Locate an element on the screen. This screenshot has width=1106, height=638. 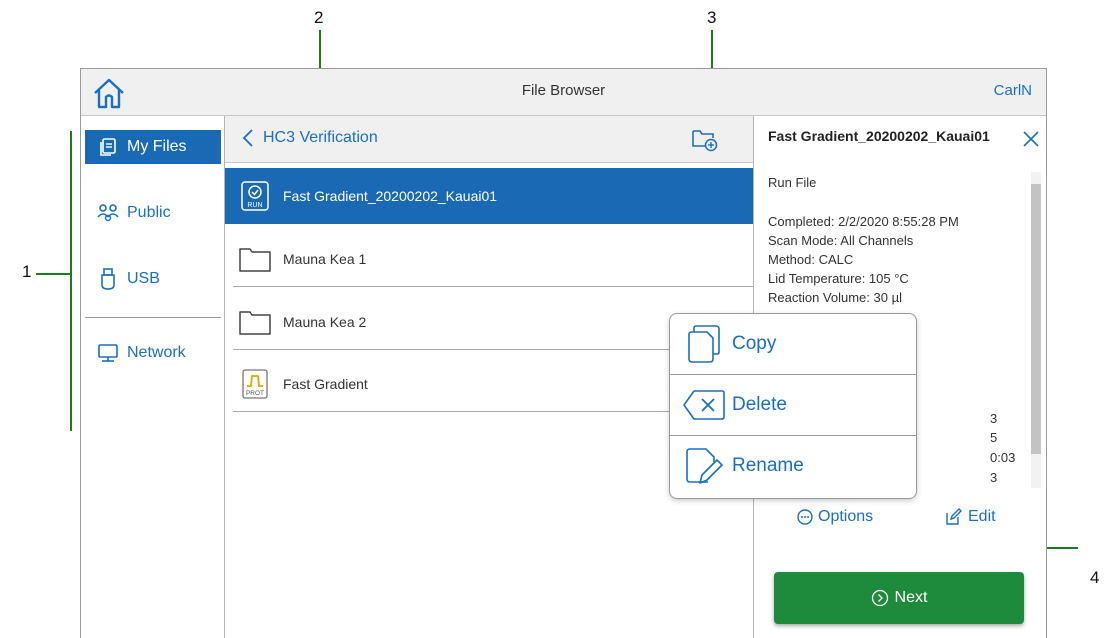
menu-item-rename: Rename is located at coordinates (793, 466).